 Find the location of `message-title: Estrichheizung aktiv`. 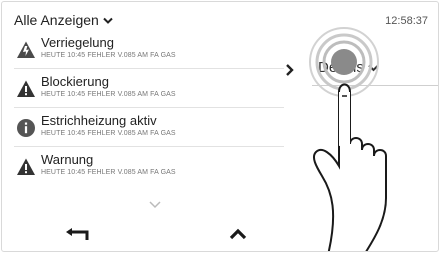

message-title: Estrichheizung aktiv is located at coordinates (99, 120).